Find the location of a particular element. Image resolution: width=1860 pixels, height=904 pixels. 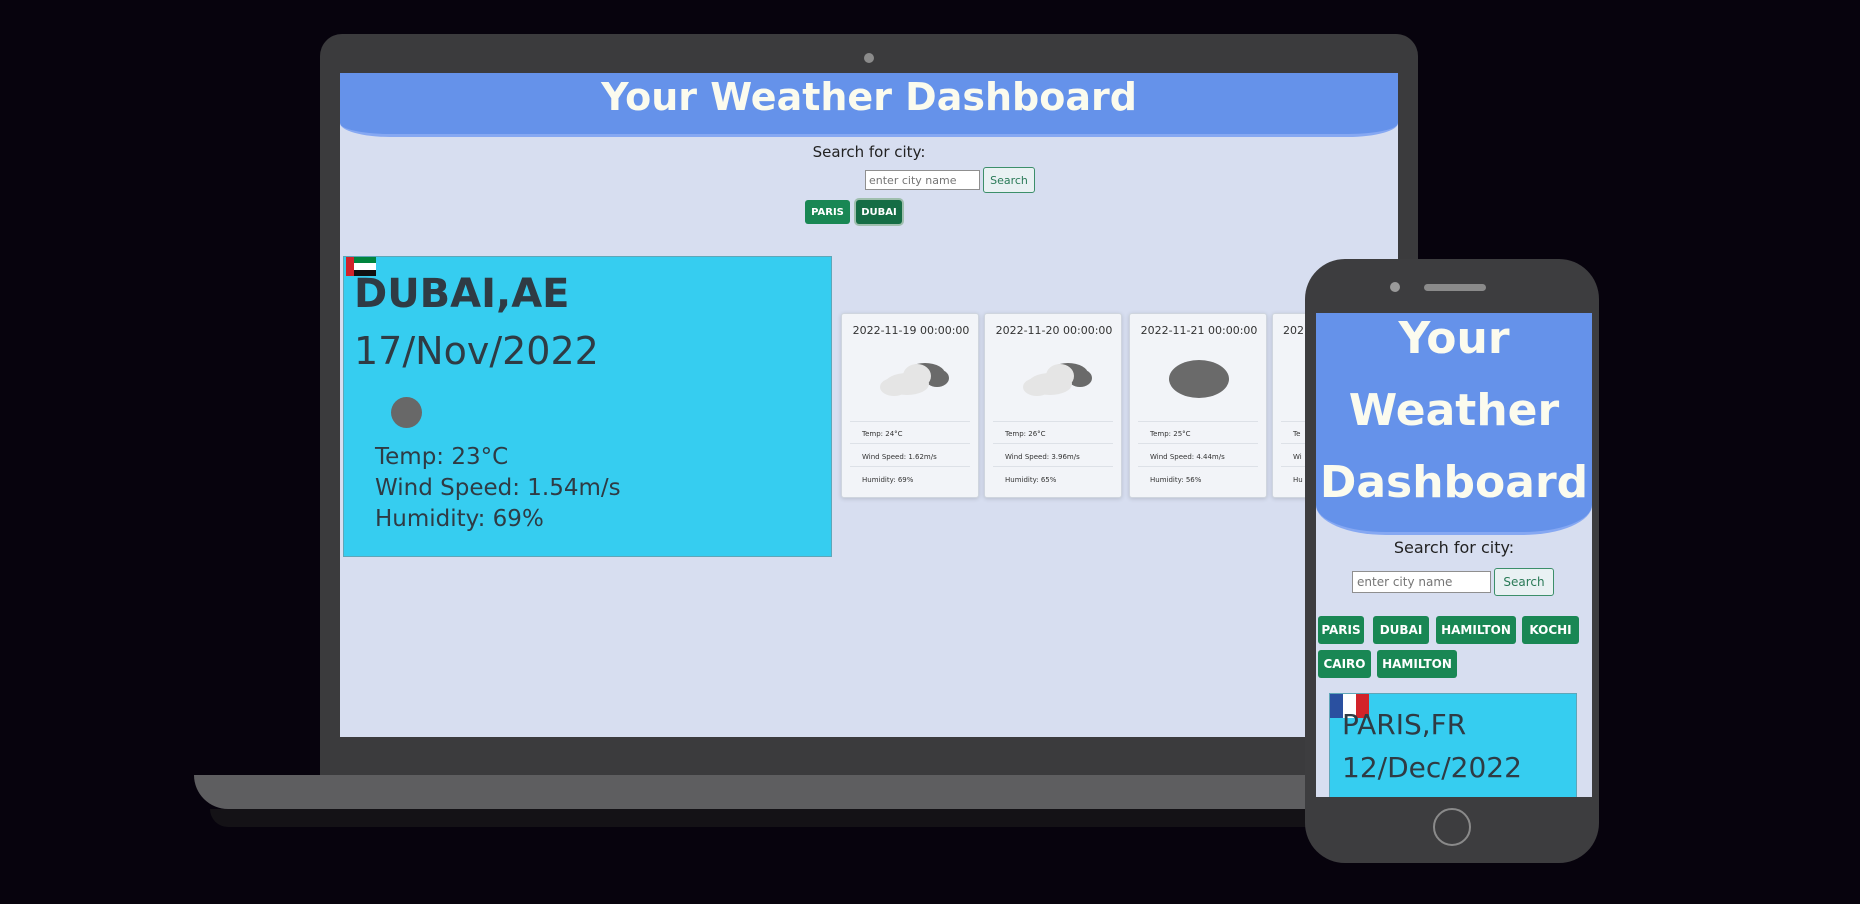

history-button-cairo: CAIRO is located at coordinates (1344, 664).